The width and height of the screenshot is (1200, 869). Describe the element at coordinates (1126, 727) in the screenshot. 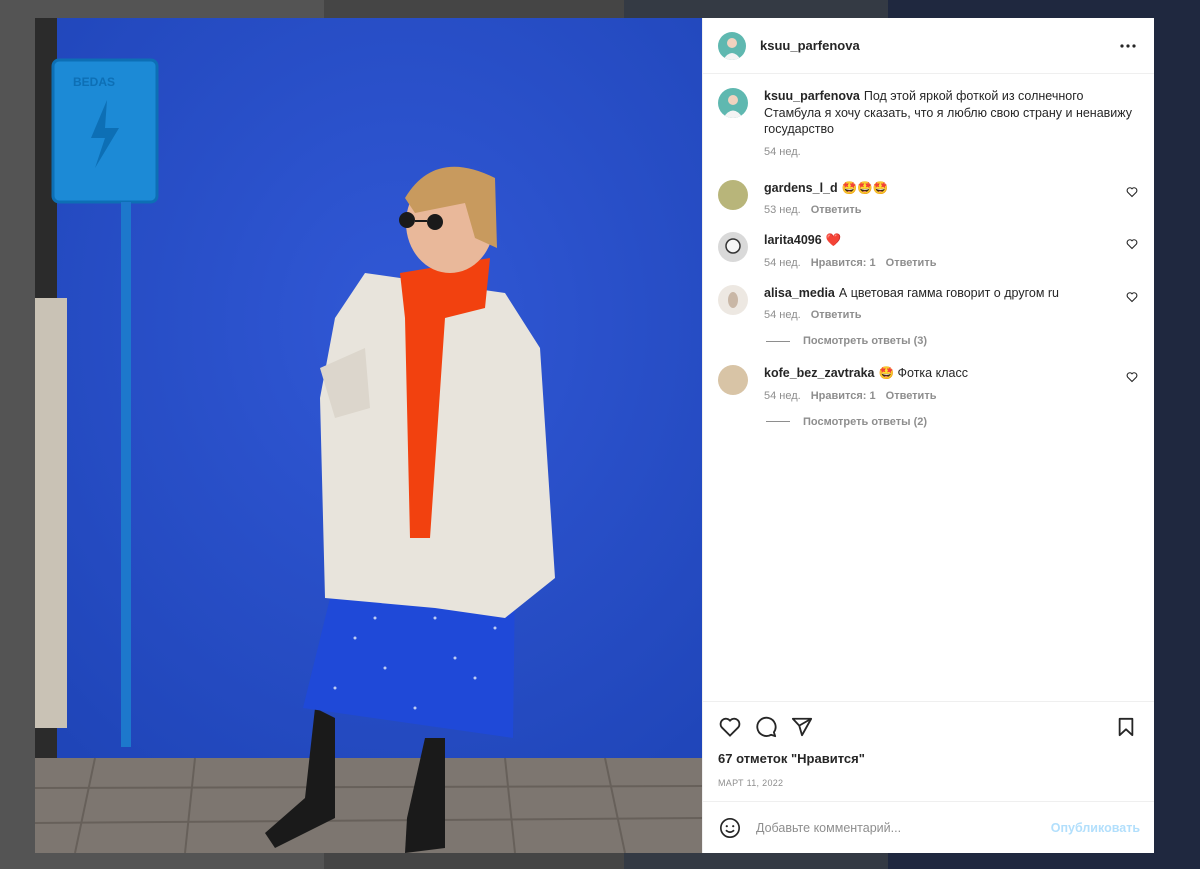

I see `bookmark-icon` at that location.